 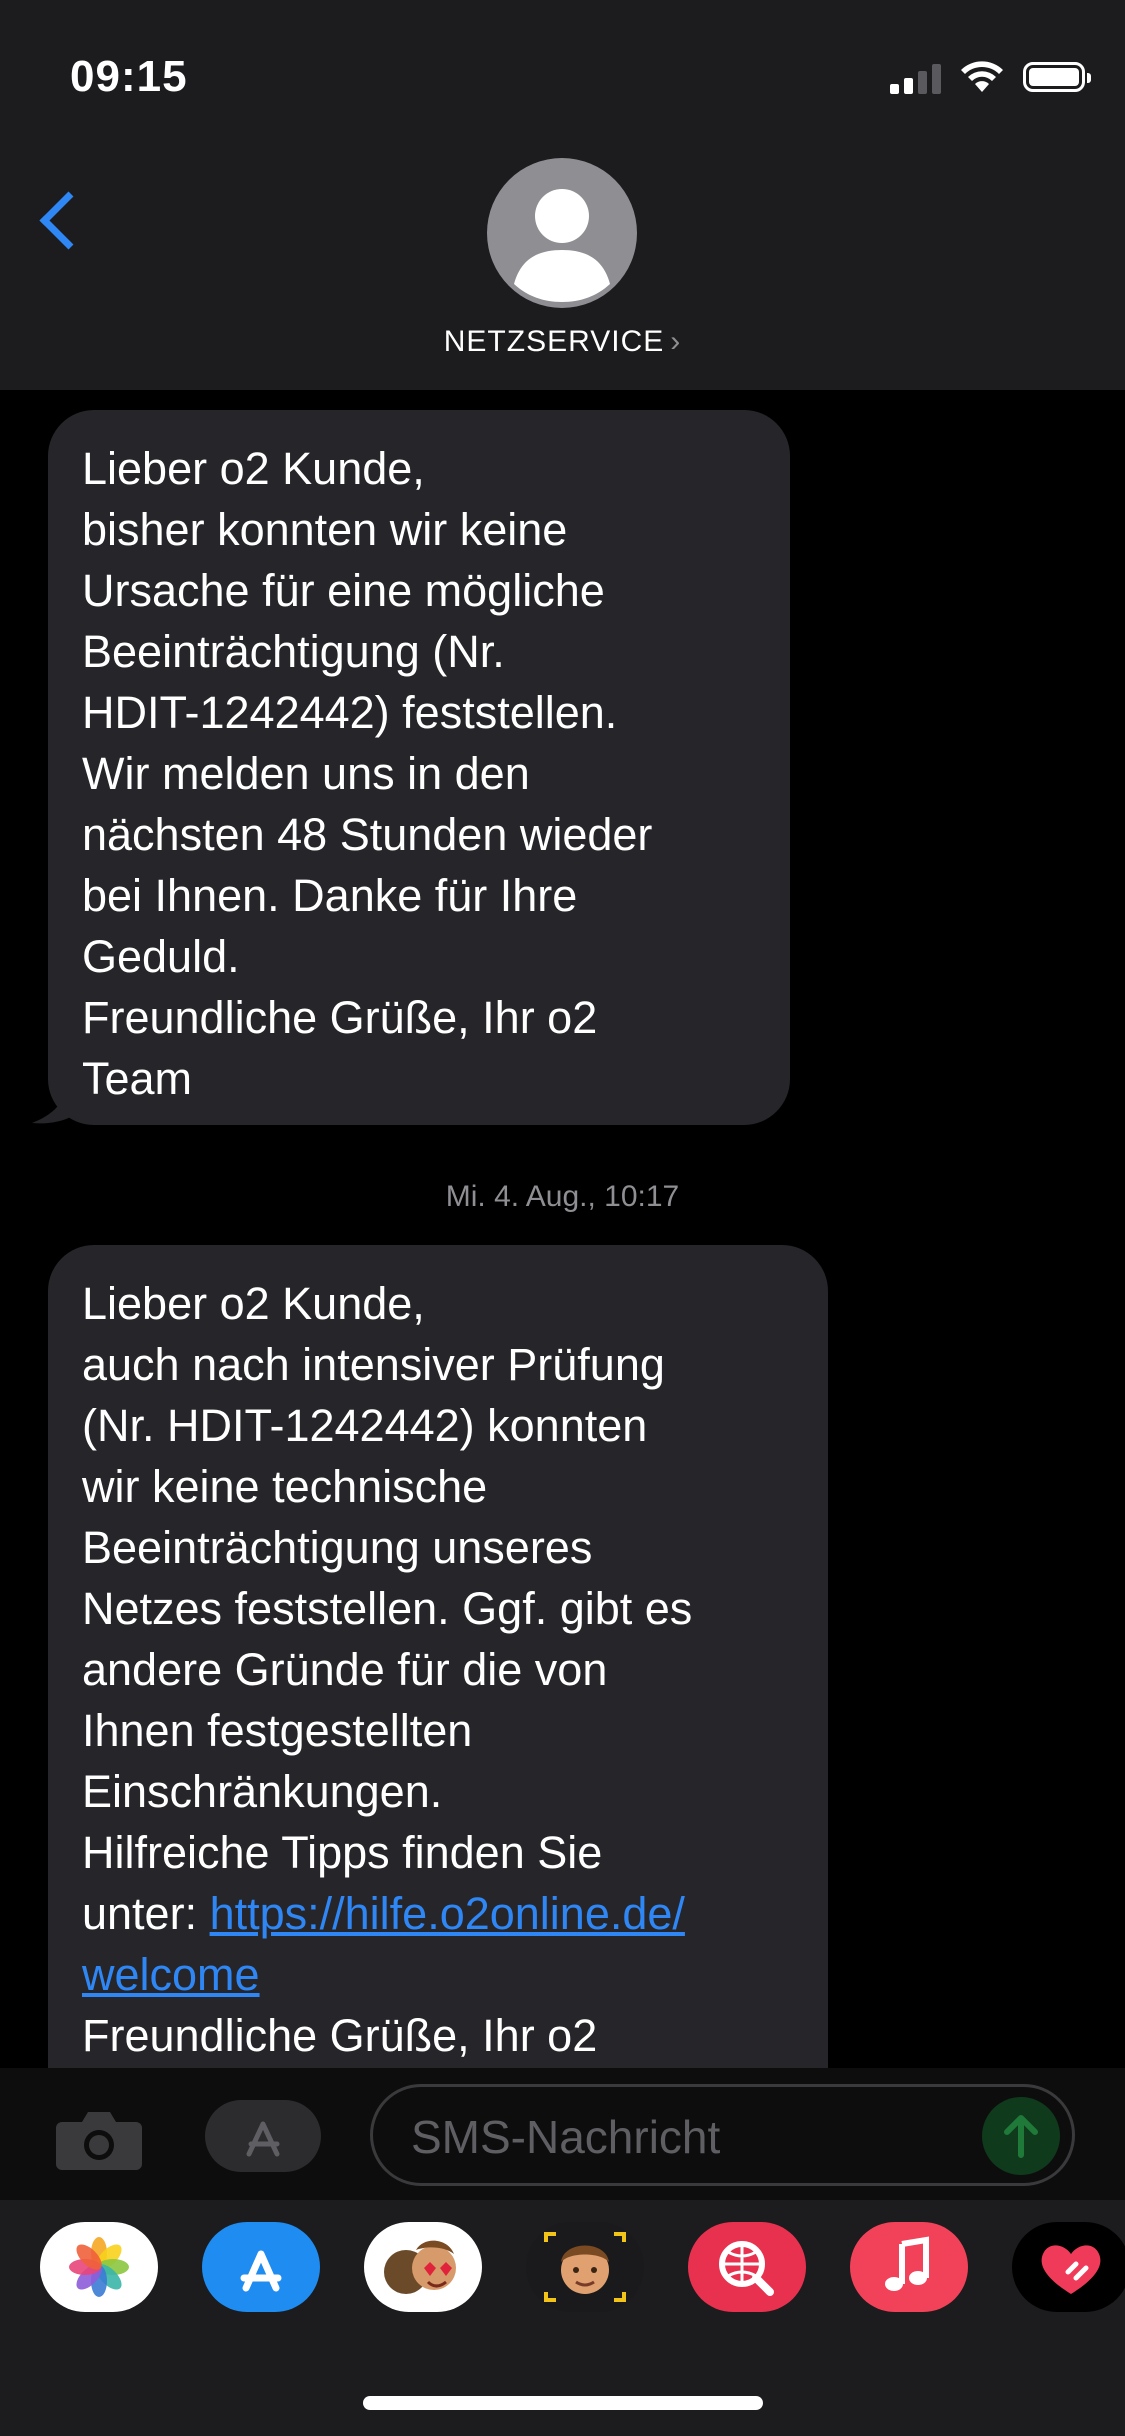 I want to click on send-button, so click(x=1021, y=2136).